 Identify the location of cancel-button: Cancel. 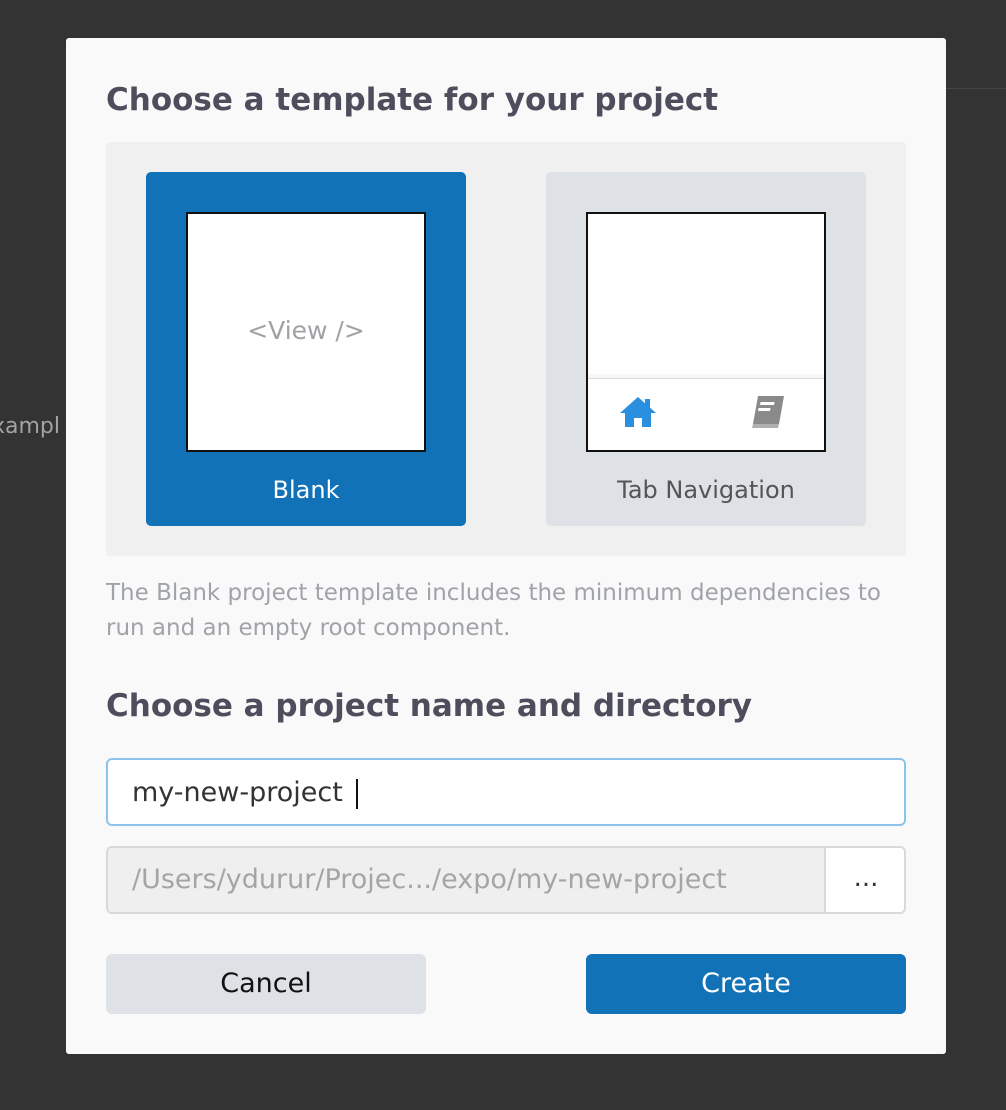
(266, 984).